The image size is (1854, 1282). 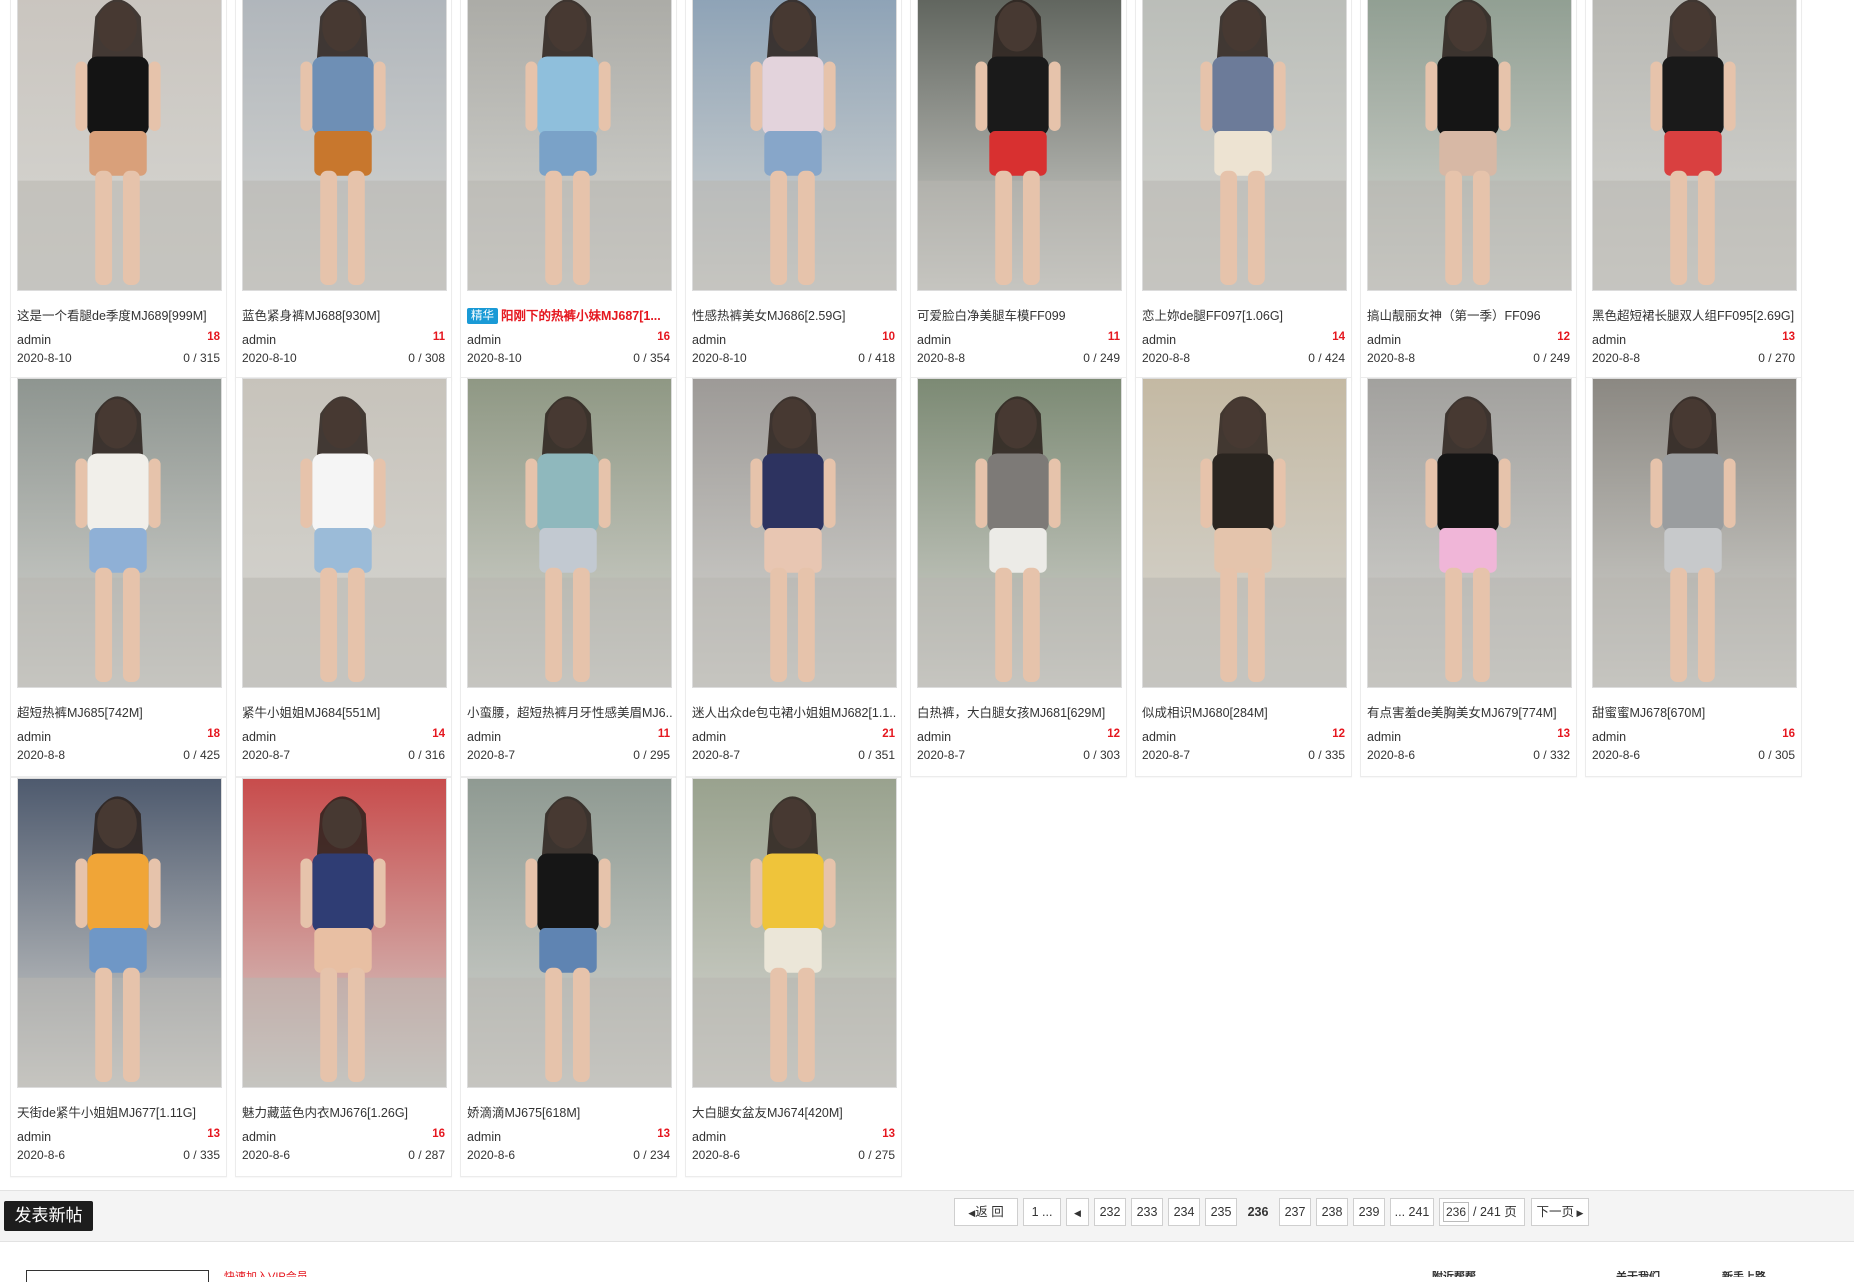 I want to click on page-link: 232, so click(x=1110, y=1212).